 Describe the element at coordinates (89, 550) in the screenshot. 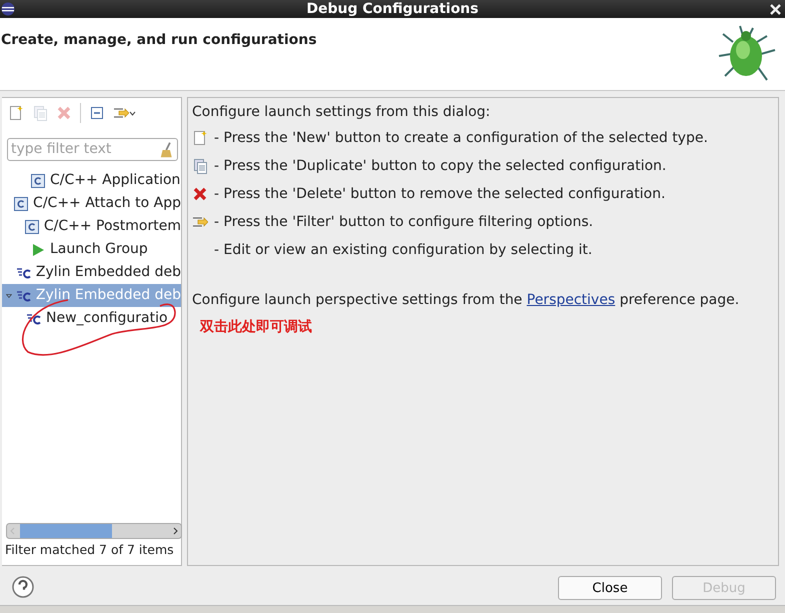

I see `filter-status: Filter matched 7 of 7 items` at that location.